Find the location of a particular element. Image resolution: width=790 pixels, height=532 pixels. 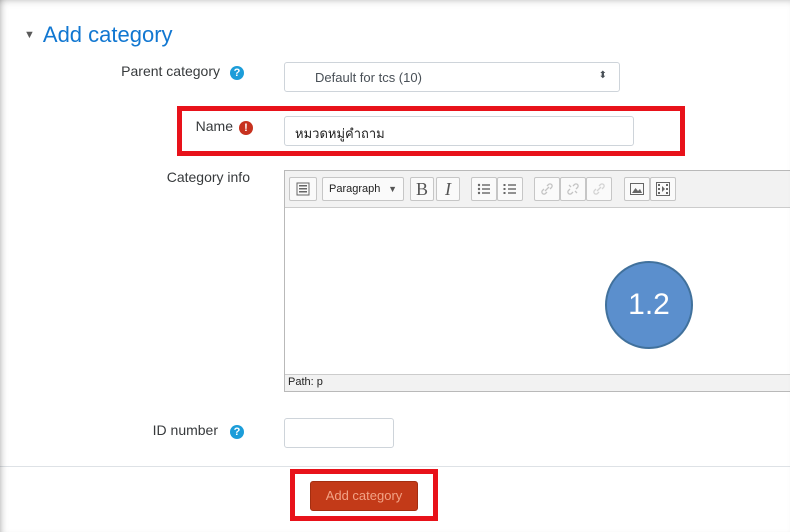

image-icon is located at coordinates (637, 189).